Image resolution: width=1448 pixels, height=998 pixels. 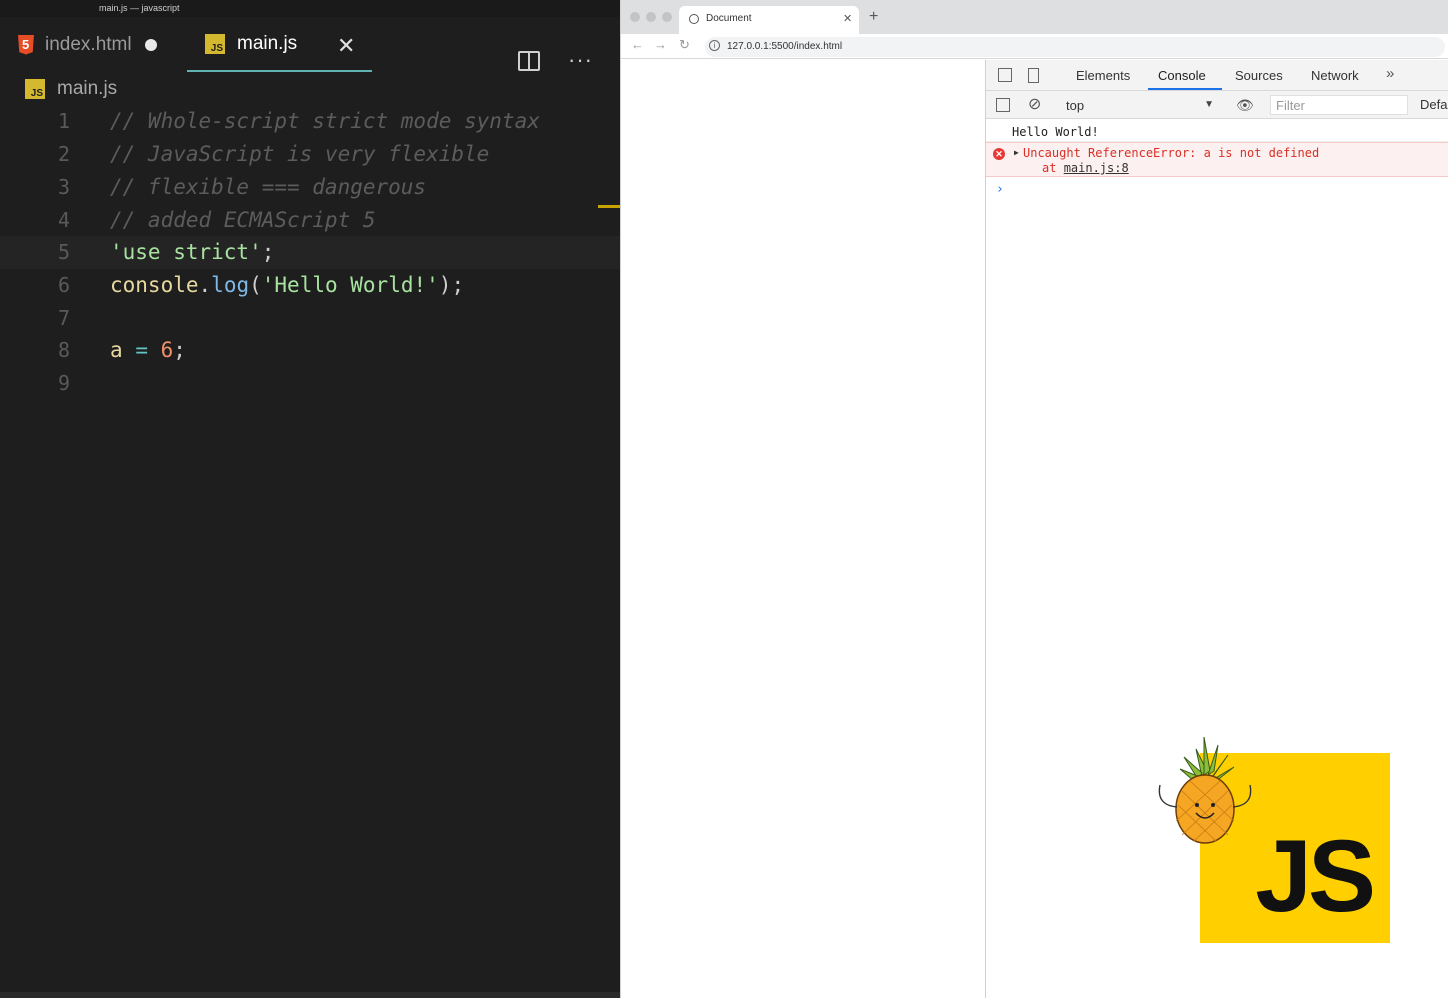 What do you see at coordinates (873, 17) in the screenshot?
I see `new-tab-icon: +` at bounding box center [873, 17].